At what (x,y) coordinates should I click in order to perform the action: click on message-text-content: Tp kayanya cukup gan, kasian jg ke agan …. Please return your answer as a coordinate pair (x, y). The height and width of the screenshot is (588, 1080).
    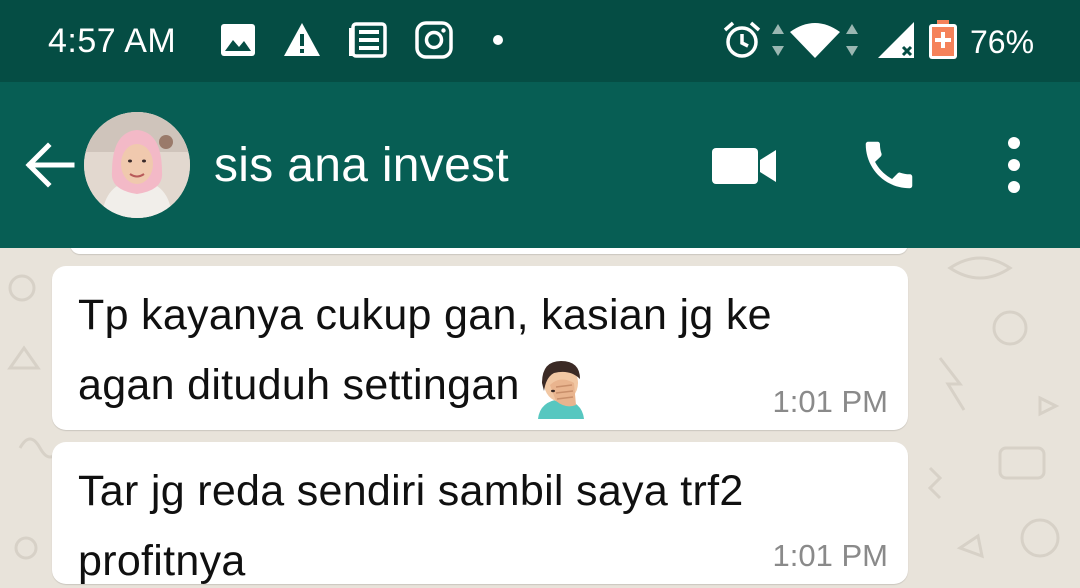
    Looking at the image, I should click on (425, 350).